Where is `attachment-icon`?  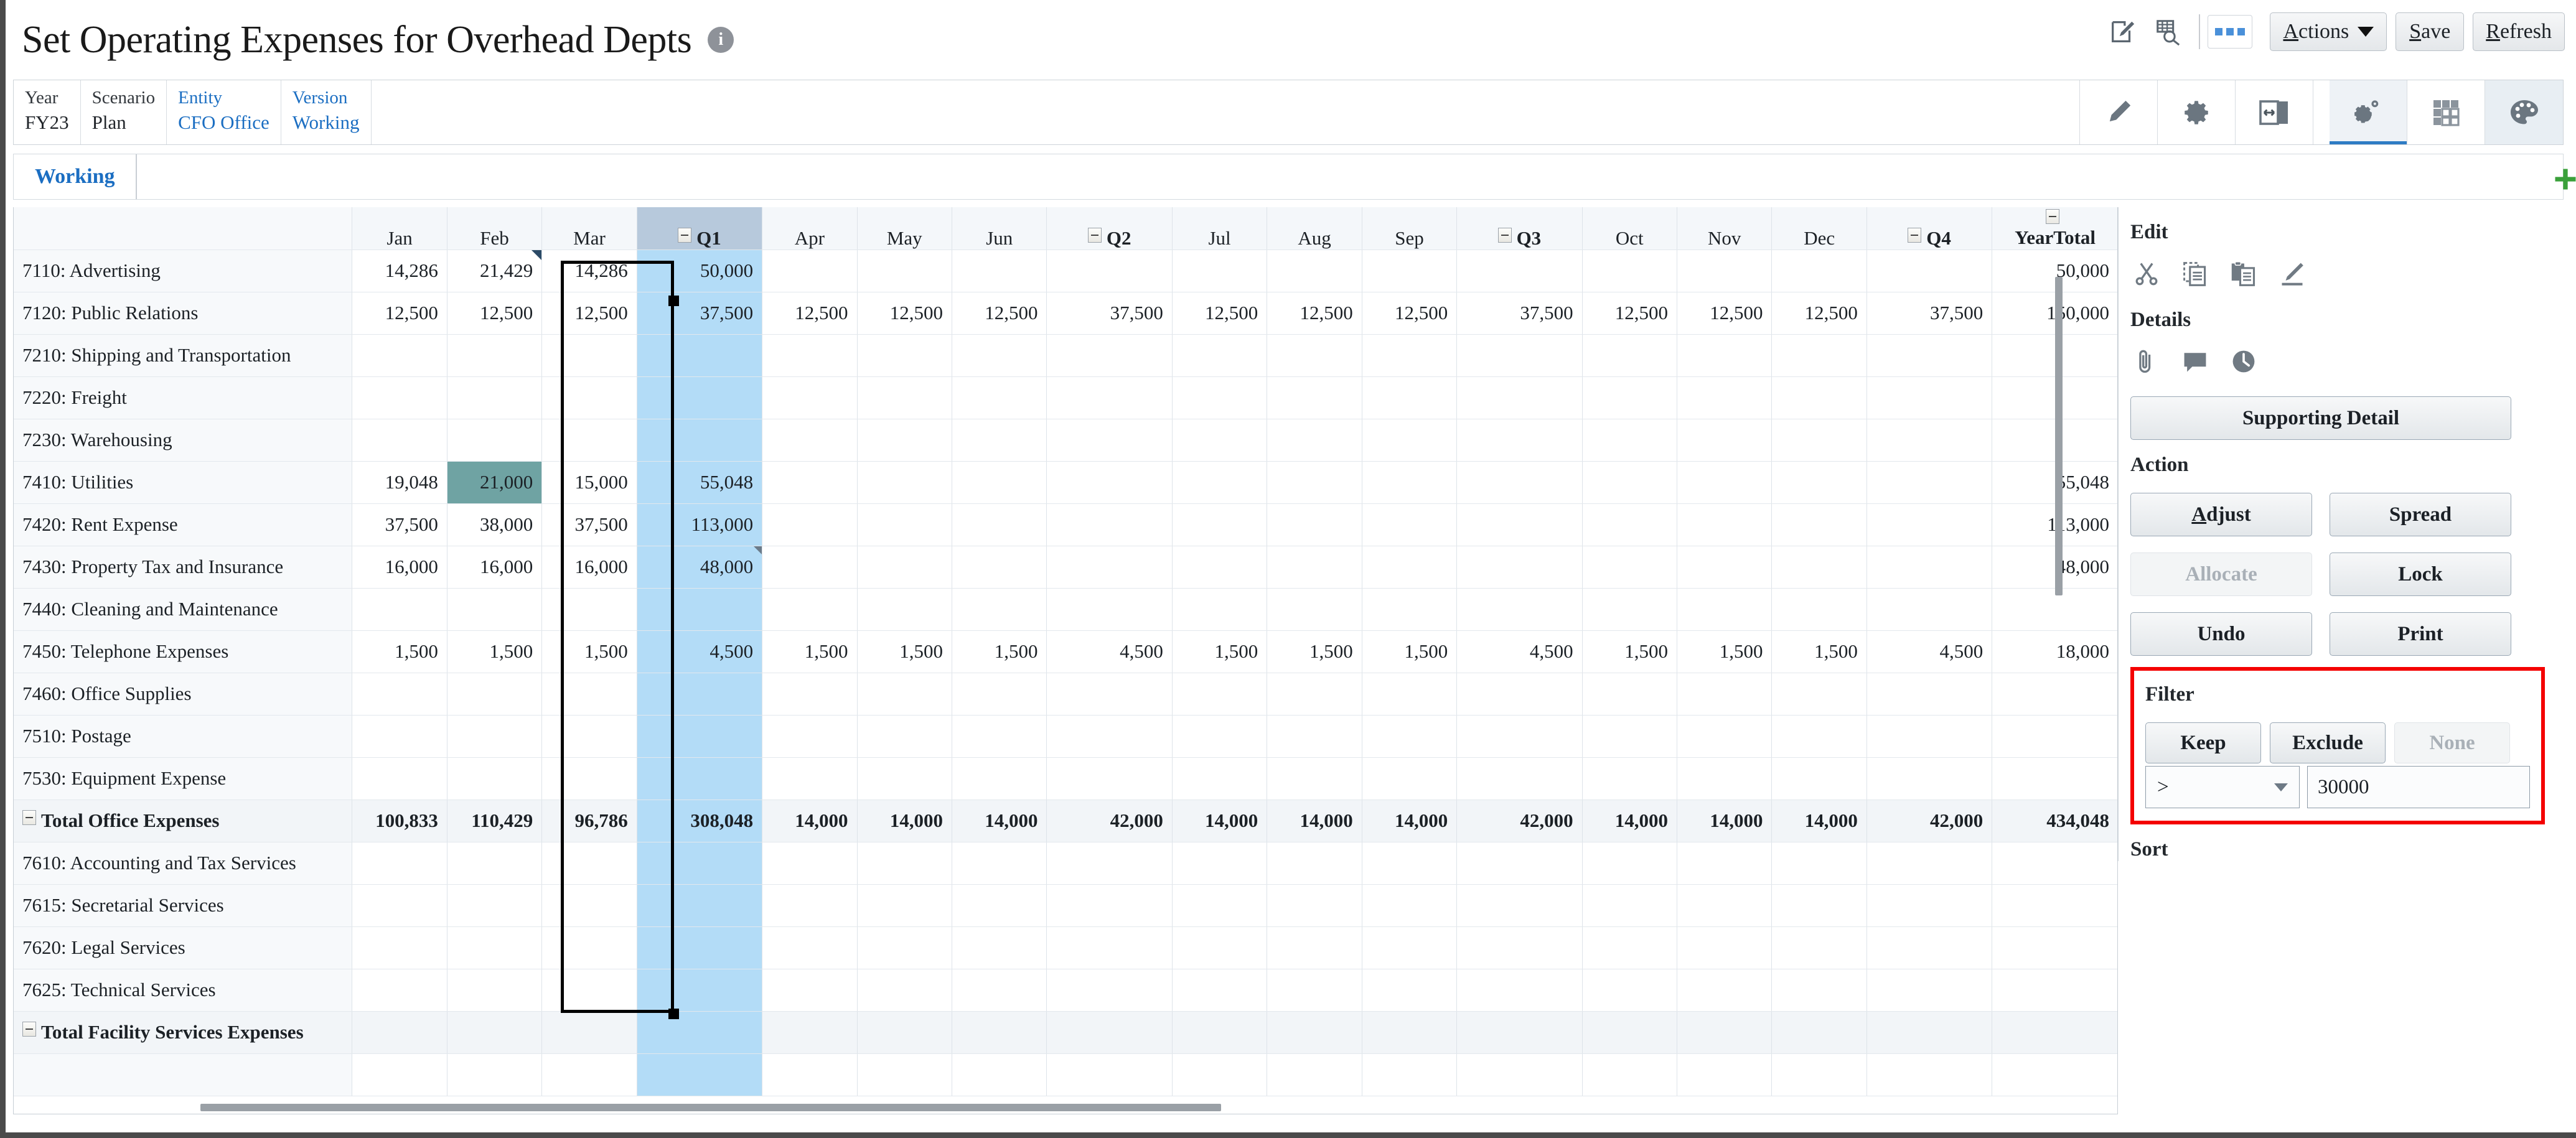 attachment-icon is located at coordinates (2146, 361).